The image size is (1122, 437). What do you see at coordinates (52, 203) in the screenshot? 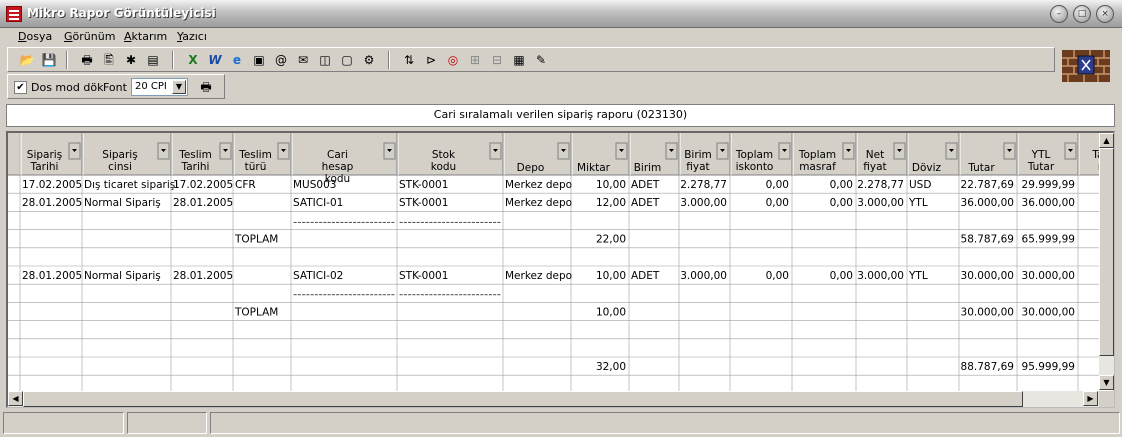
I see `table-cell: 28.01.2005` at bounding box center [52, 203].